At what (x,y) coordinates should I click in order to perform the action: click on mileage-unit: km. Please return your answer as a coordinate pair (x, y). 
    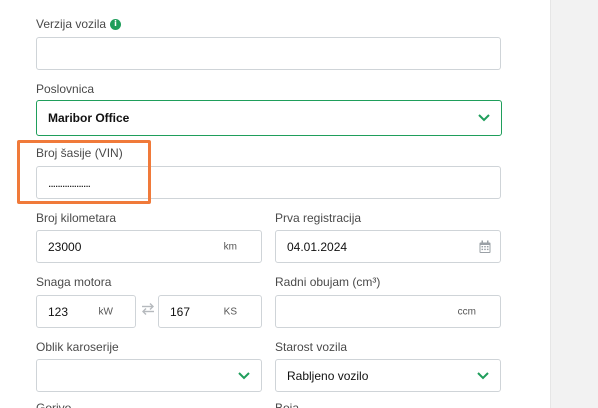
    Looking at the image, I should click on (230, 246).